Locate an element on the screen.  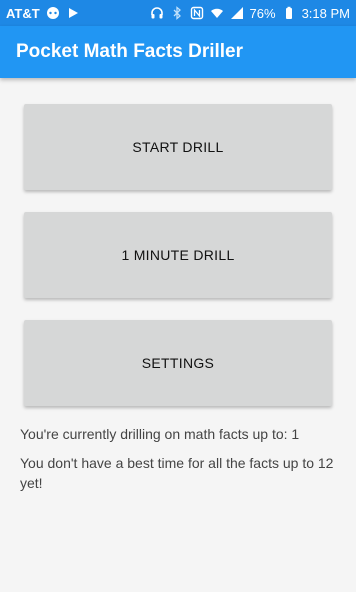
wifi-icon is located at coordinates (217, 13).